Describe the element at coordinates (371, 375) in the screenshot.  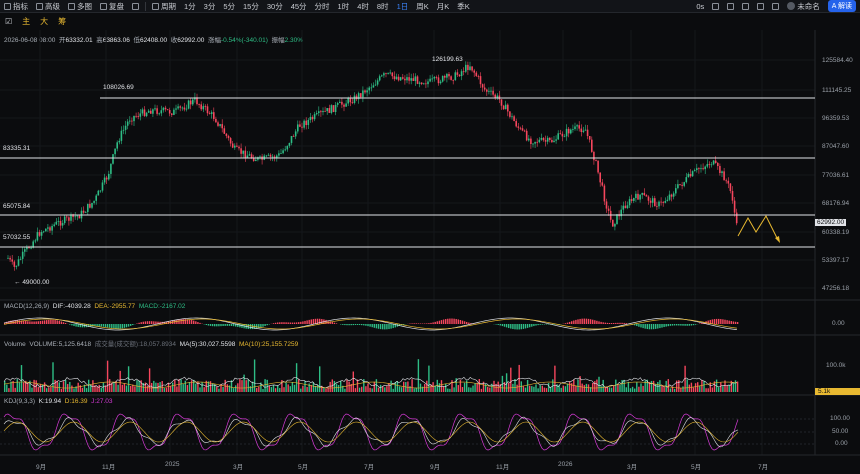
I see `volume-chart` at that location.